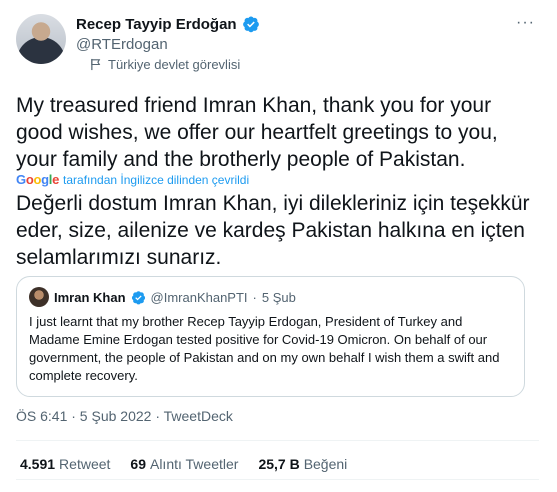 The height and width of the screenshot is (492, 557). What do you see at coordinates (279, 464) in the screenshot?
I see `likes-count: 25,7 B` at bounding box center [279, 464].